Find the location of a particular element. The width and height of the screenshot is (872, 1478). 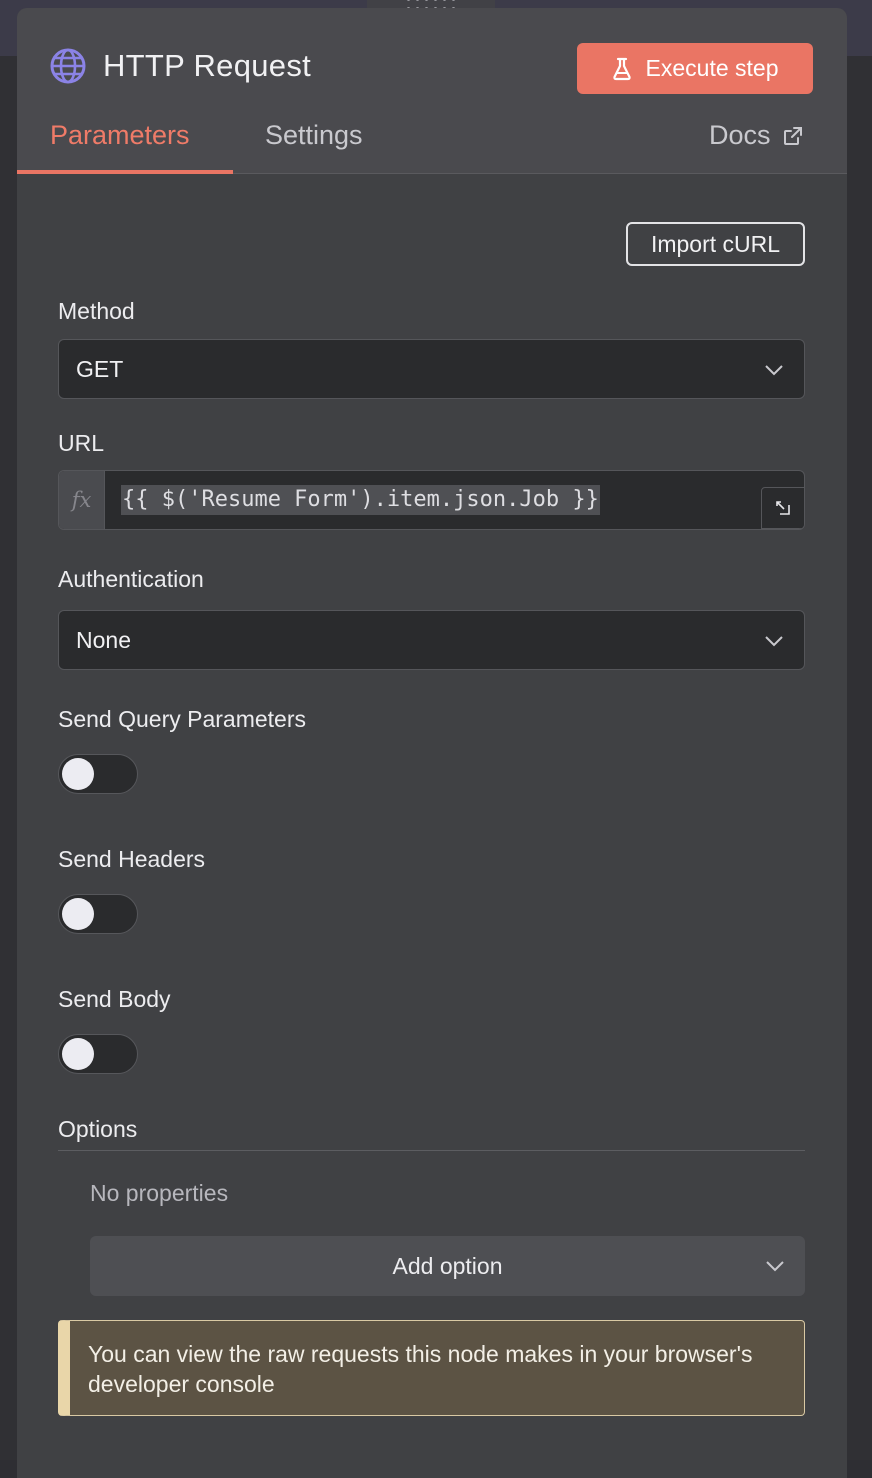

method-select: GET is located at coordinates (431, 369).